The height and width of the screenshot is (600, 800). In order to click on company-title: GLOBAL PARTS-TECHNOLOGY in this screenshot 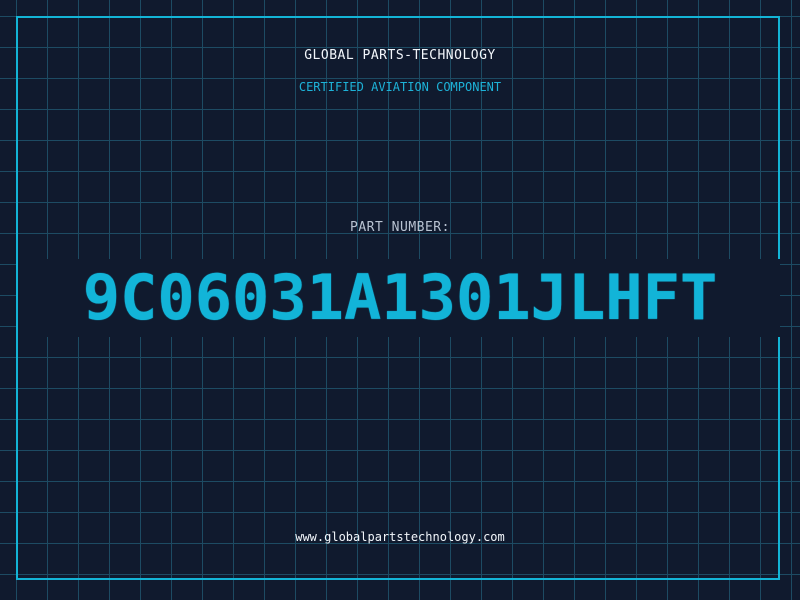, I will do `click(400, 55)`.